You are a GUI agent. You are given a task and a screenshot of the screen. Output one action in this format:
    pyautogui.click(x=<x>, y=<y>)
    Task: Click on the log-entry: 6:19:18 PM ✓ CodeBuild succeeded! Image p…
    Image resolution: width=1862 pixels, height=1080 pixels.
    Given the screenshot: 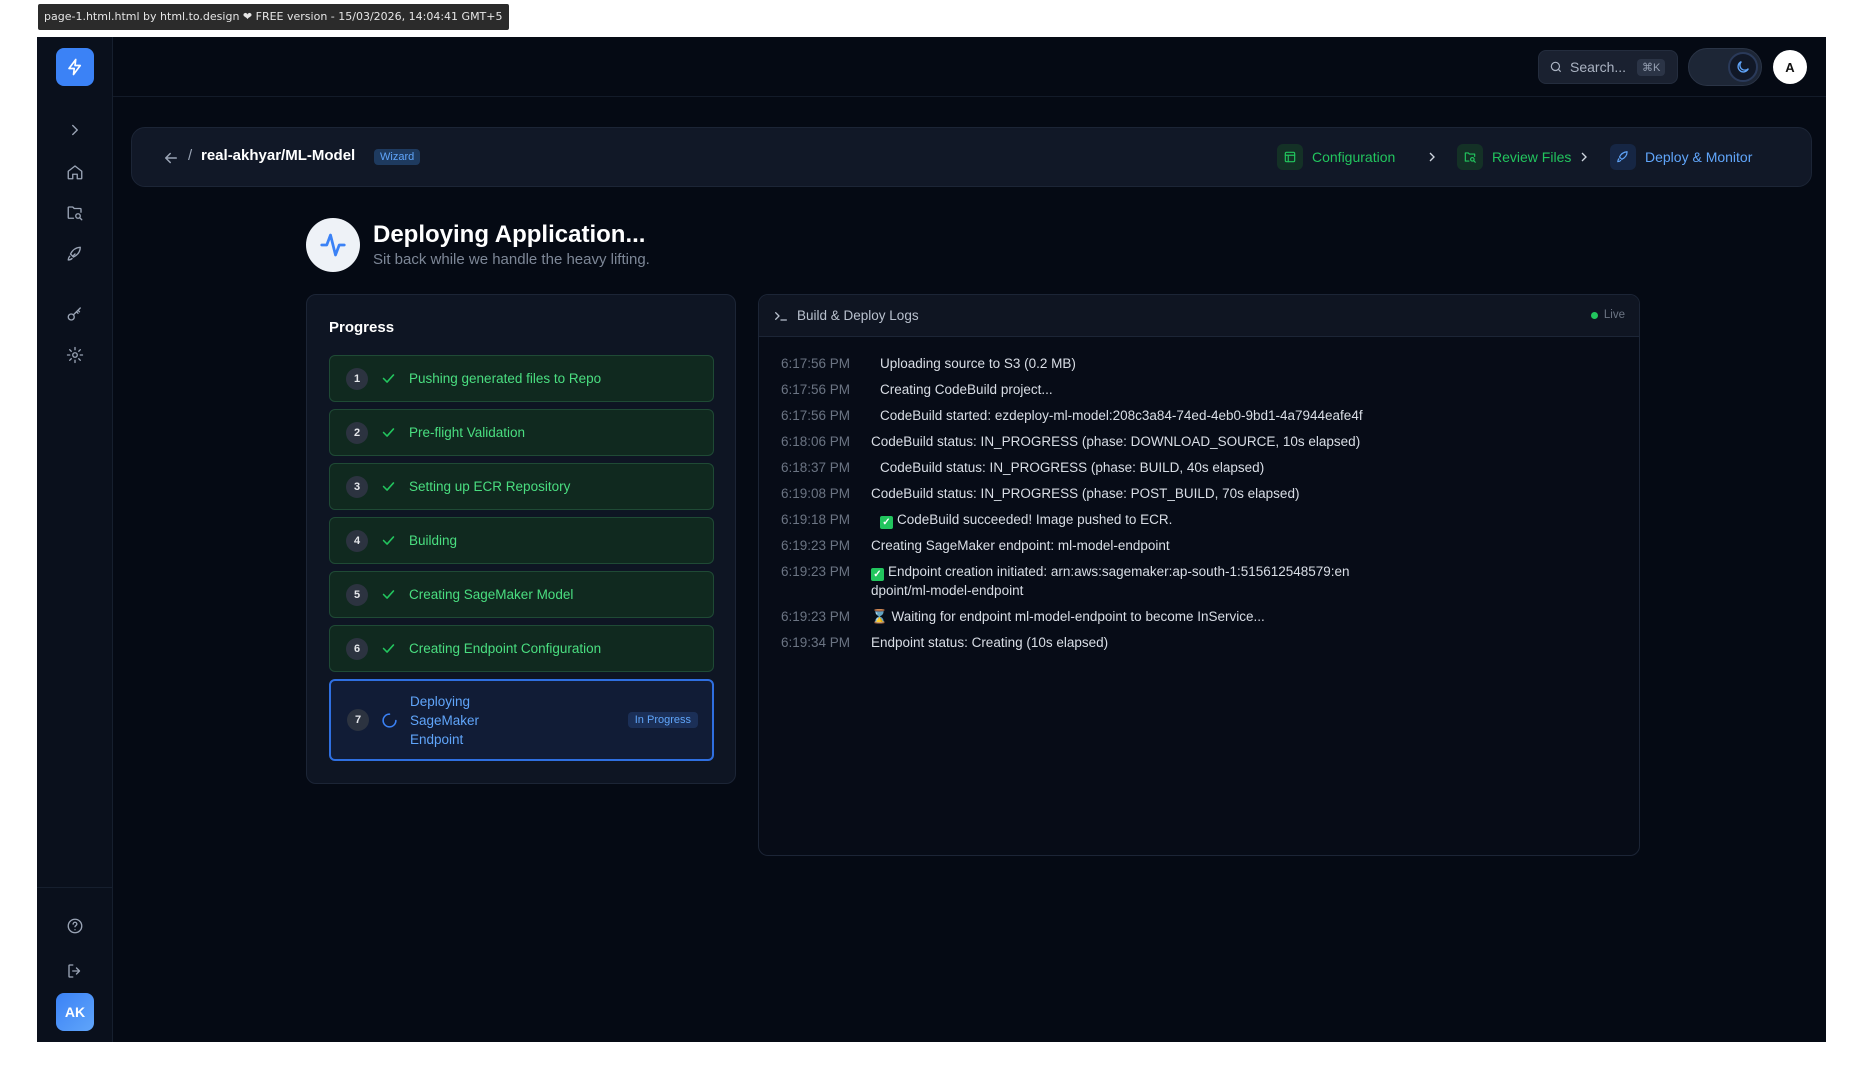 What is the action you would take?
    pyautogui.click(x=1210, y=519)
    